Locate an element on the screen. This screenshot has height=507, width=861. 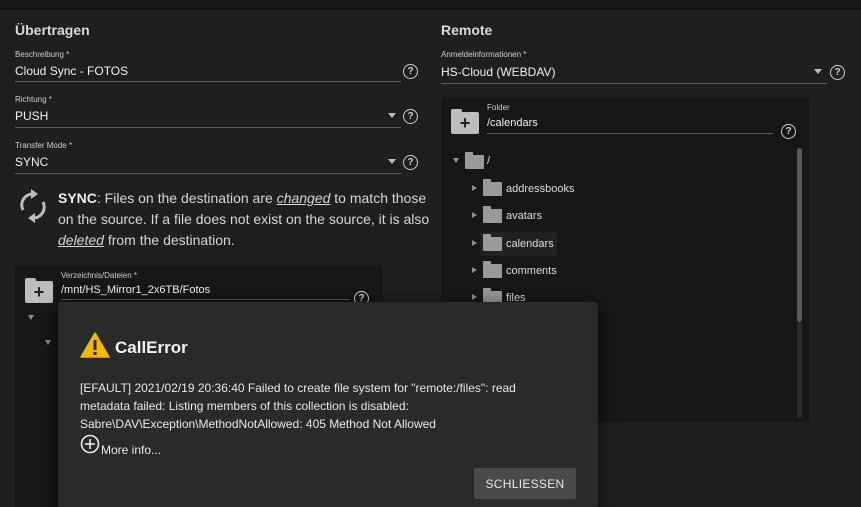
tree-scrollbar-track is located at coordinates (799, 370).